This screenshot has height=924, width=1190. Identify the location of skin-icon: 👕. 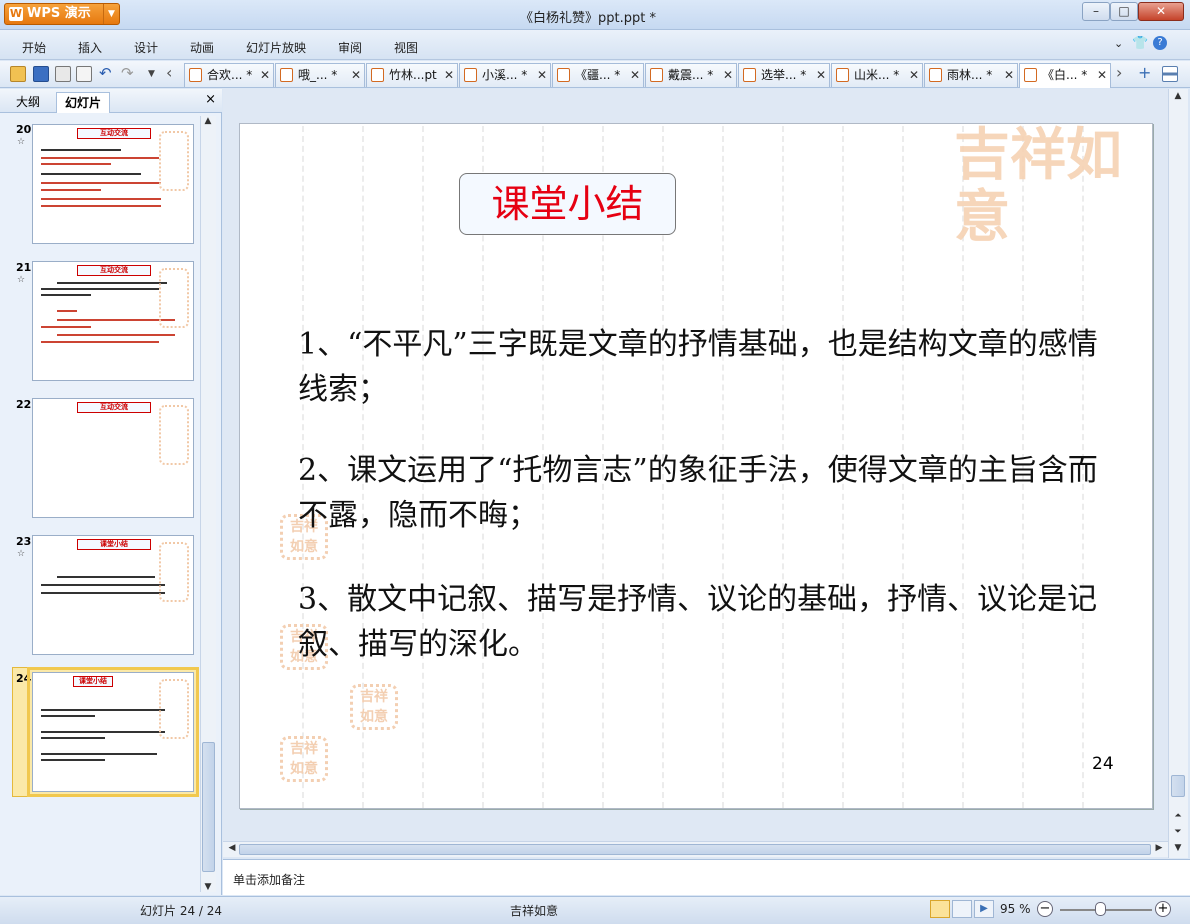
(1140, 43).